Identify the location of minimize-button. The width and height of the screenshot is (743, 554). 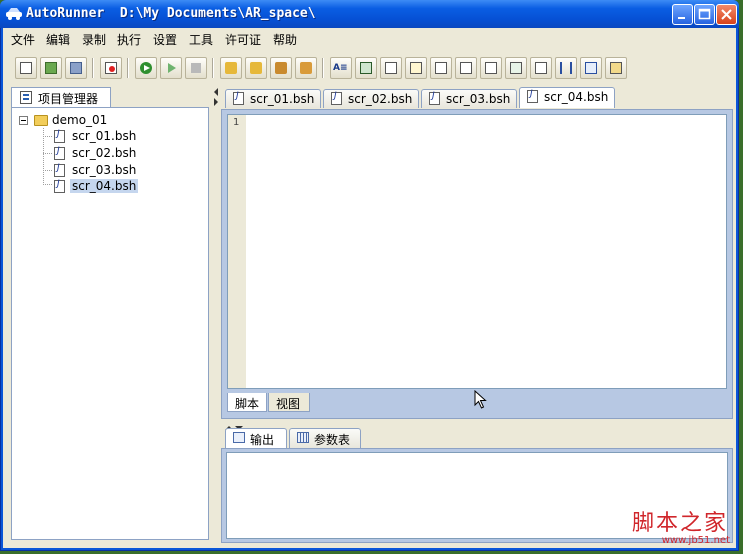
(682, 14).